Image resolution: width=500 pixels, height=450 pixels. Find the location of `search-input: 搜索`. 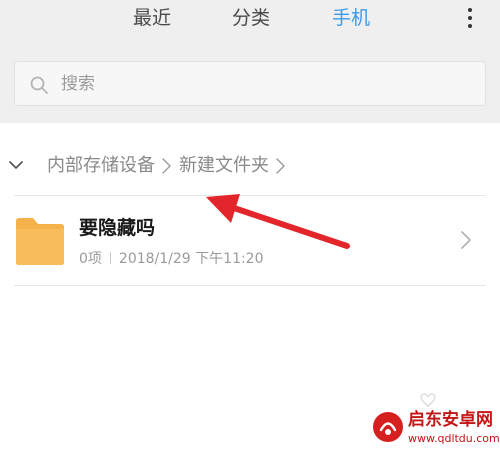

search-input: 搜索 is located at coordinates (250, 83).